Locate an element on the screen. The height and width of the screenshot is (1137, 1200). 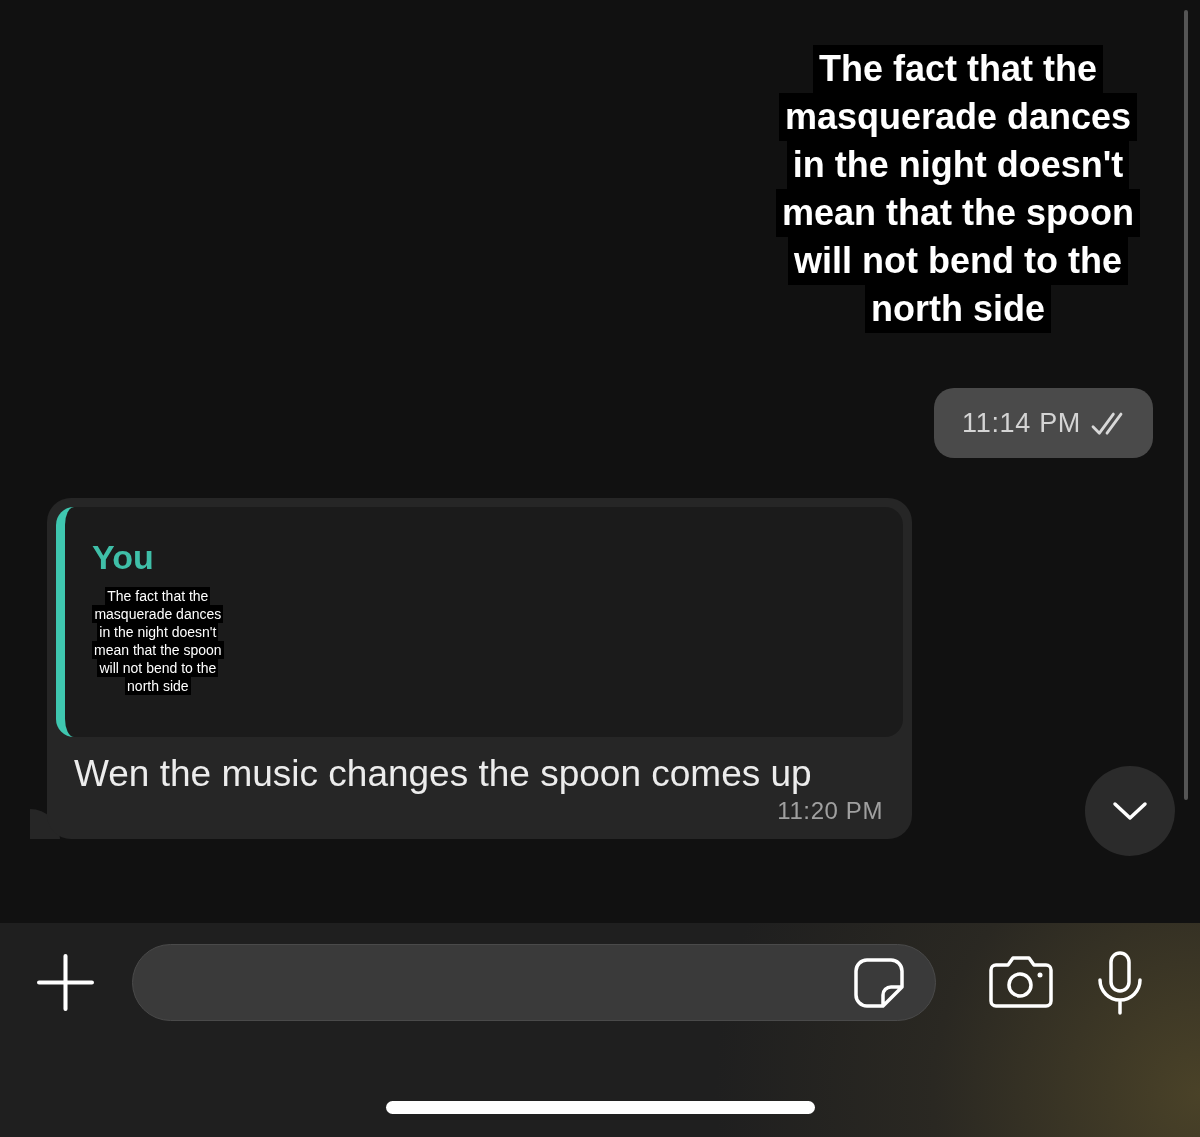
quoted-sticker-text: will not bend to the is located at coordinates (158, 668).